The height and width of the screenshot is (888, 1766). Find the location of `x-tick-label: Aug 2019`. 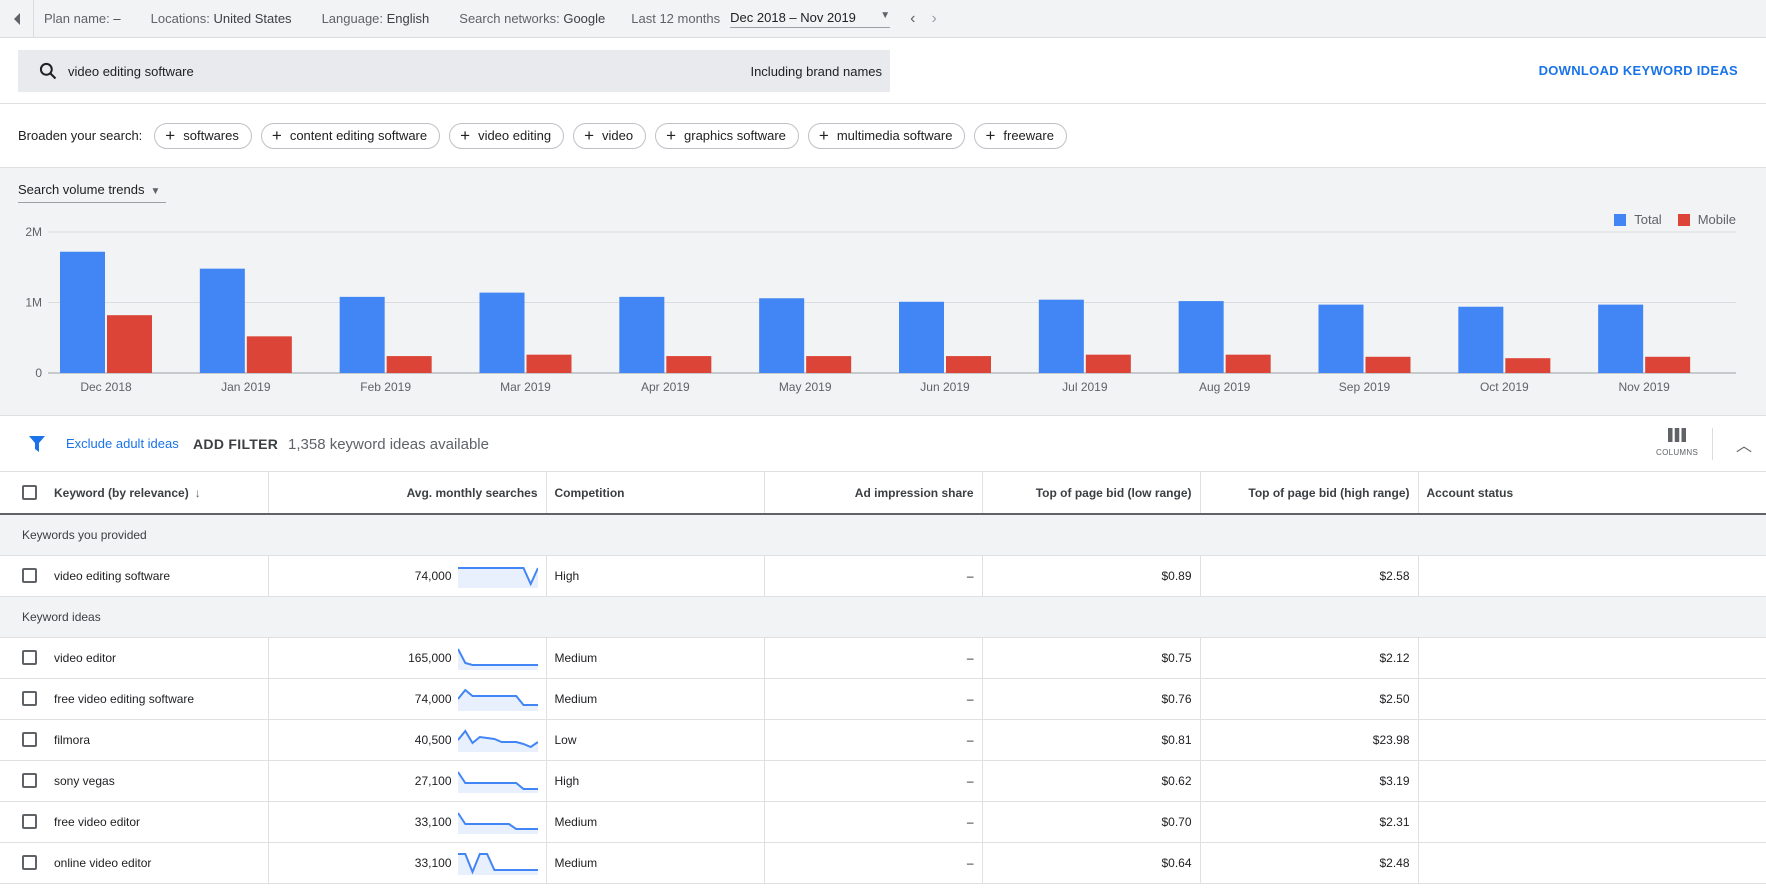

x-tick-label: Aug 2019 is located at coordinates (1225, 387).